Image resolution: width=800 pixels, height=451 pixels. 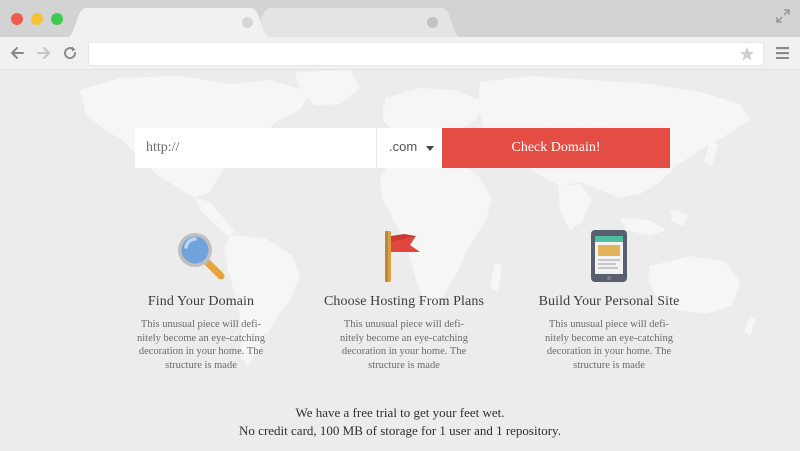 What do you see at coordinates (201, 256) in the screenshot?
I see `magnifier-icon` at bounding box center [201, 256].